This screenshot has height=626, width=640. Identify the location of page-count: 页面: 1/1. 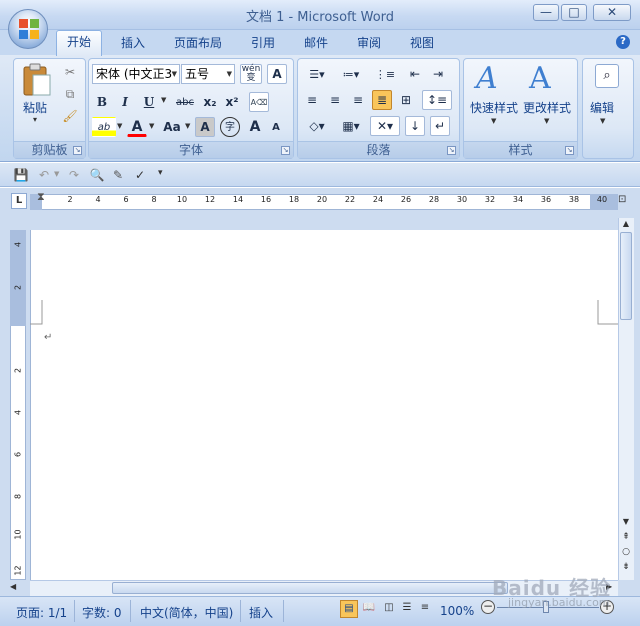
(41, 612).